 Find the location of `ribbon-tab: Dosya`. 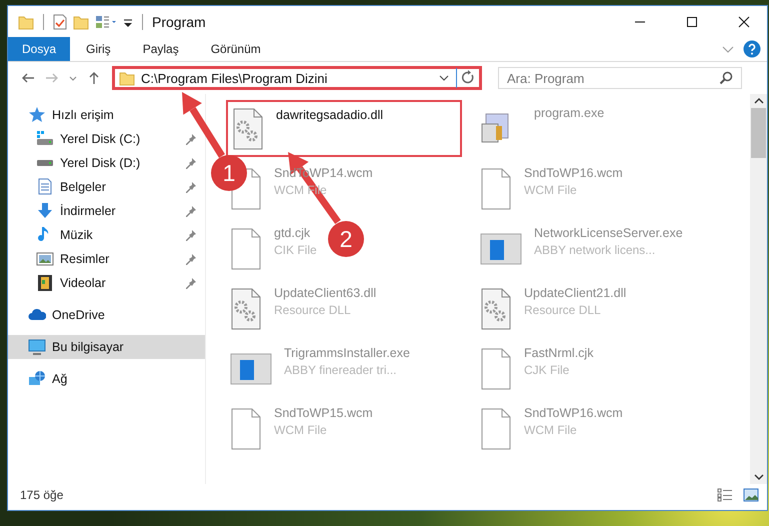

ribbon-tab: Dosya is located at coordinates (39, 49).